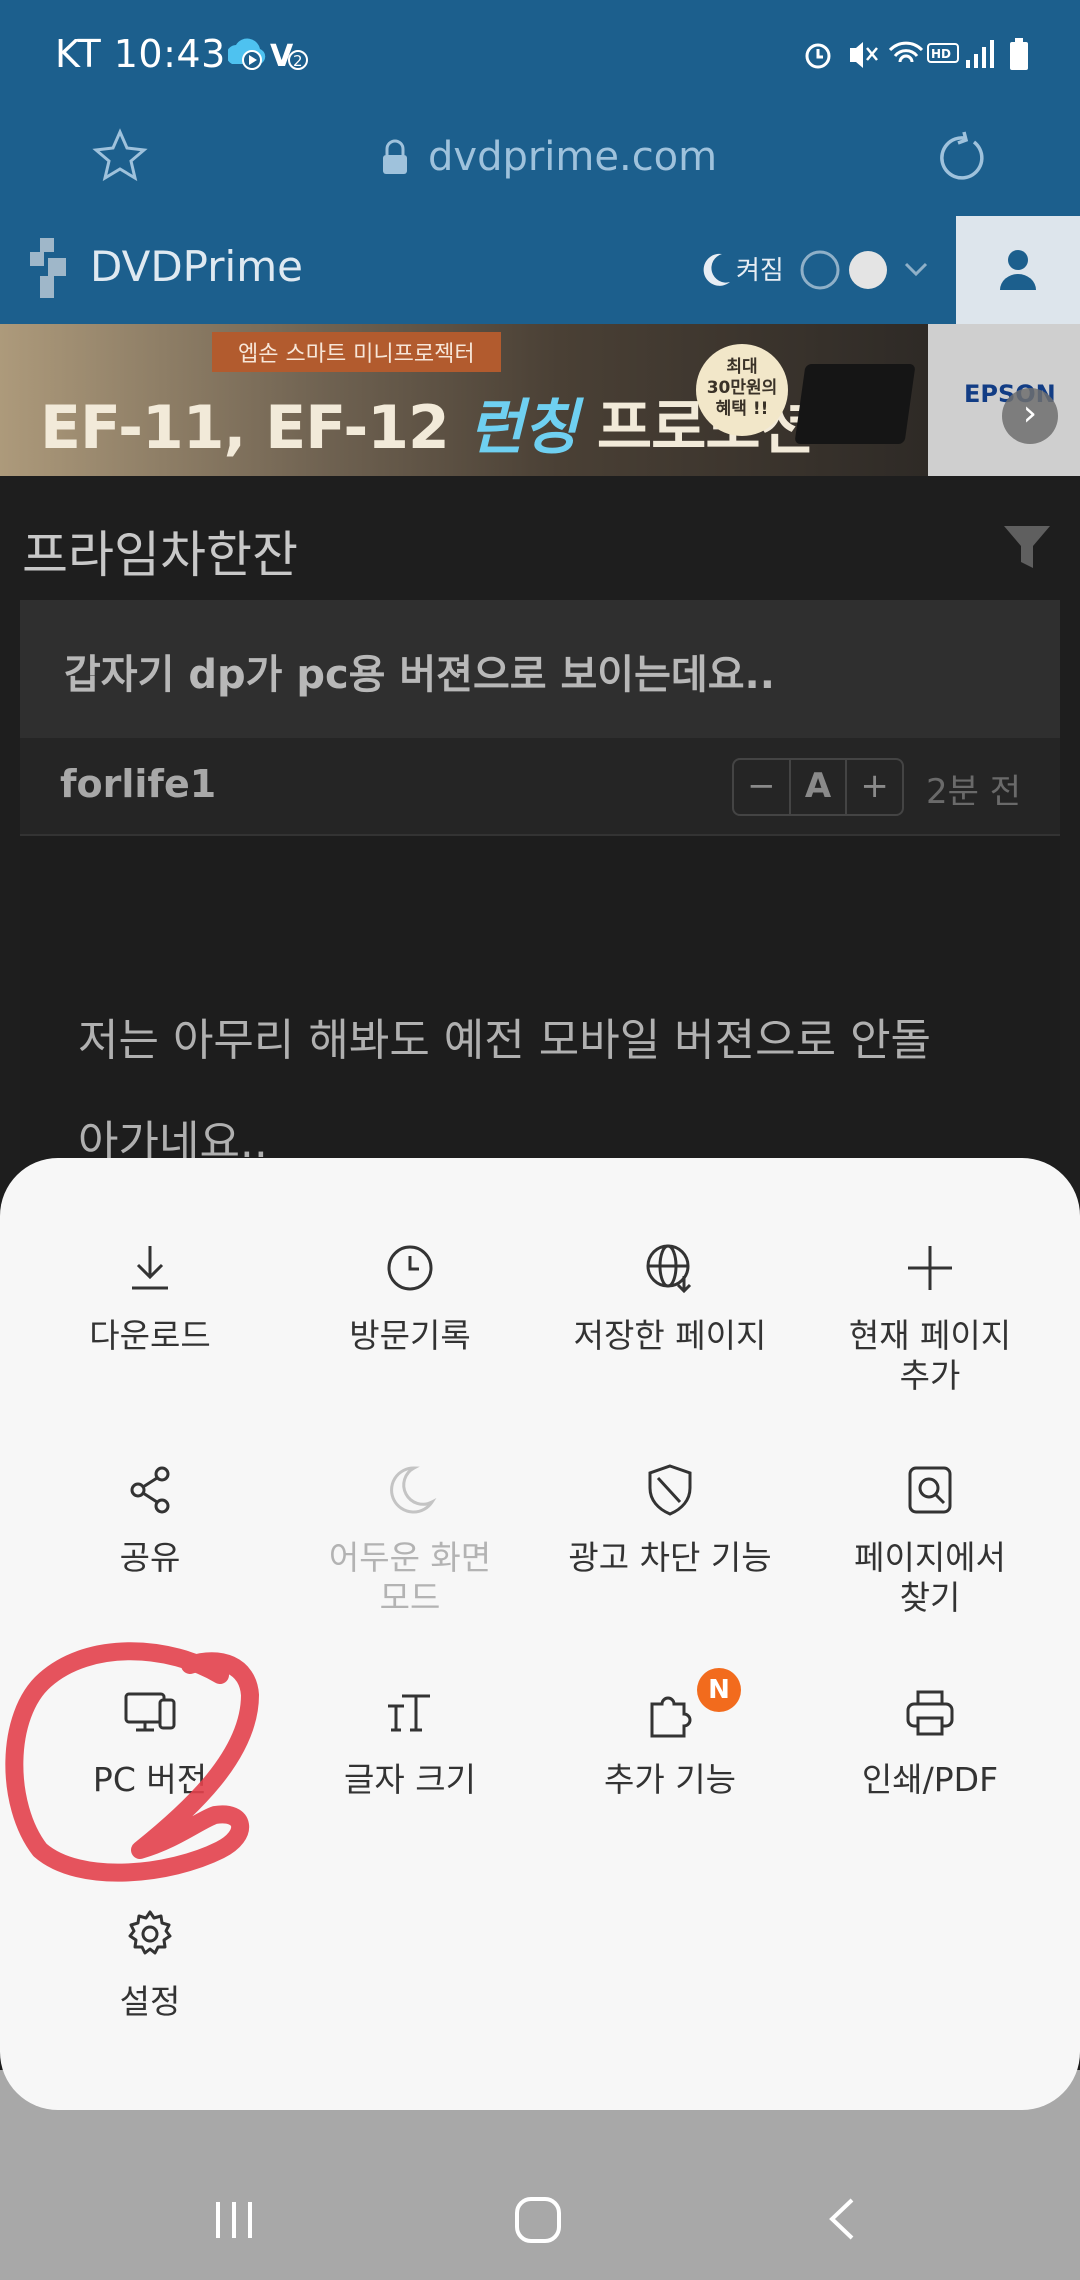  I want to click on night-mode-label: 켜짐, so click(760, 271).